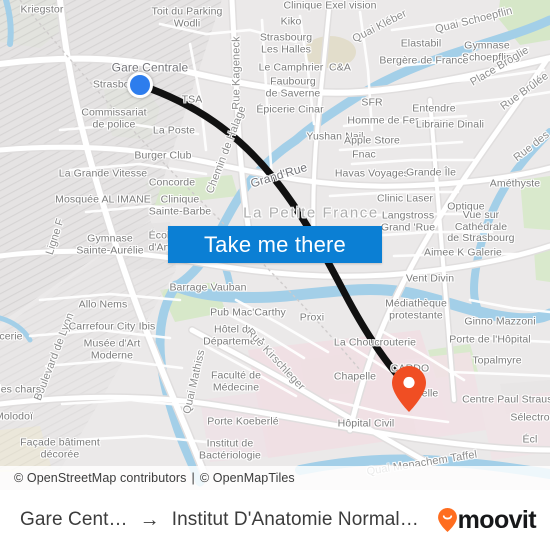 This screenshot has height=550, width=550. I want to click on destination-marker, so click(409, 389).